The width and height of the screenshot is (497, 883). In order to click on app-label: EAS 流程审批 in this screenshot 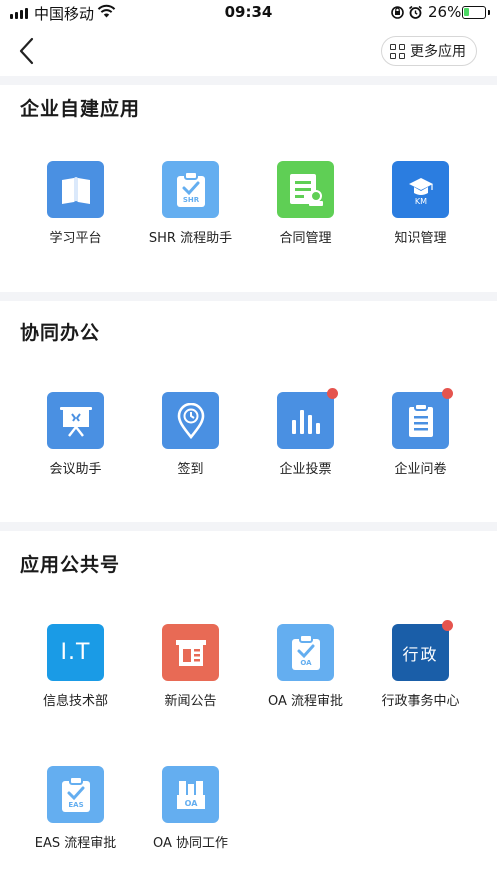, I will do `click(75, 843)`.